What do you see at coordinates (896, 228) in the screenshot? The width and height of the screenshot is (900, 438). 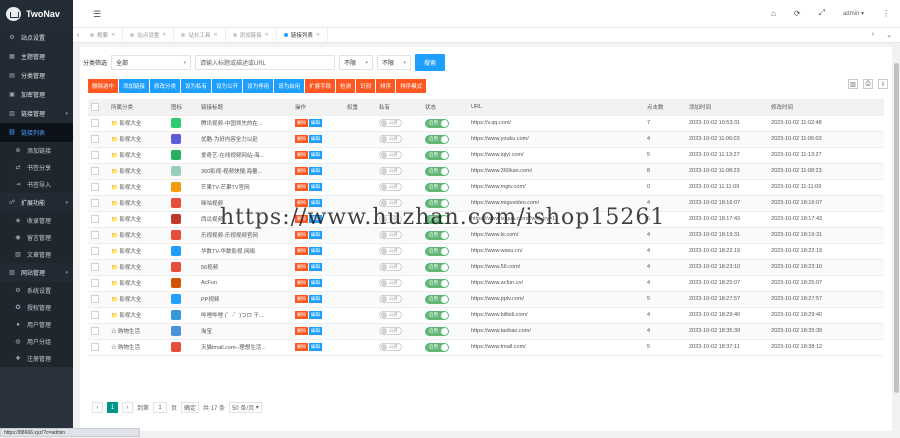 I see `scrollbar-thumb` at bounding box center [896, 228].